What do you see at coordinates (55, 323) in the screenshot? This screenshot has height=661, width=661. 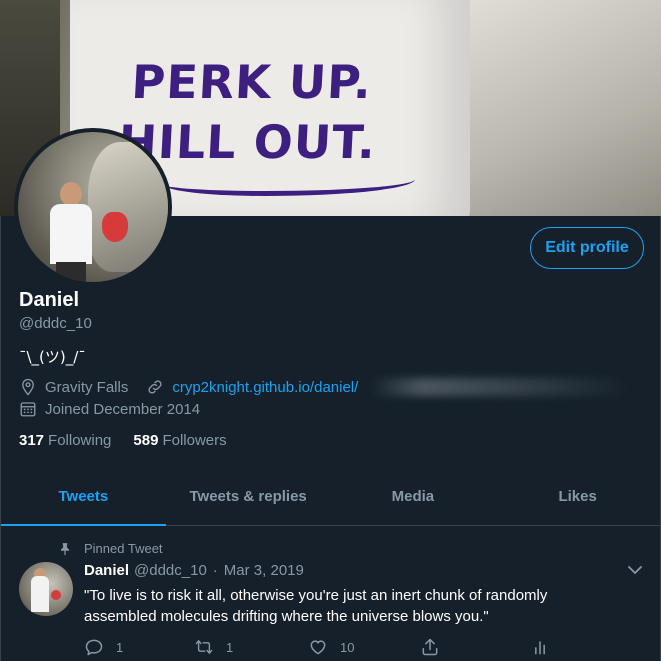 I see `profile-handle: @dddc_10` at bounding box center [55, 323].